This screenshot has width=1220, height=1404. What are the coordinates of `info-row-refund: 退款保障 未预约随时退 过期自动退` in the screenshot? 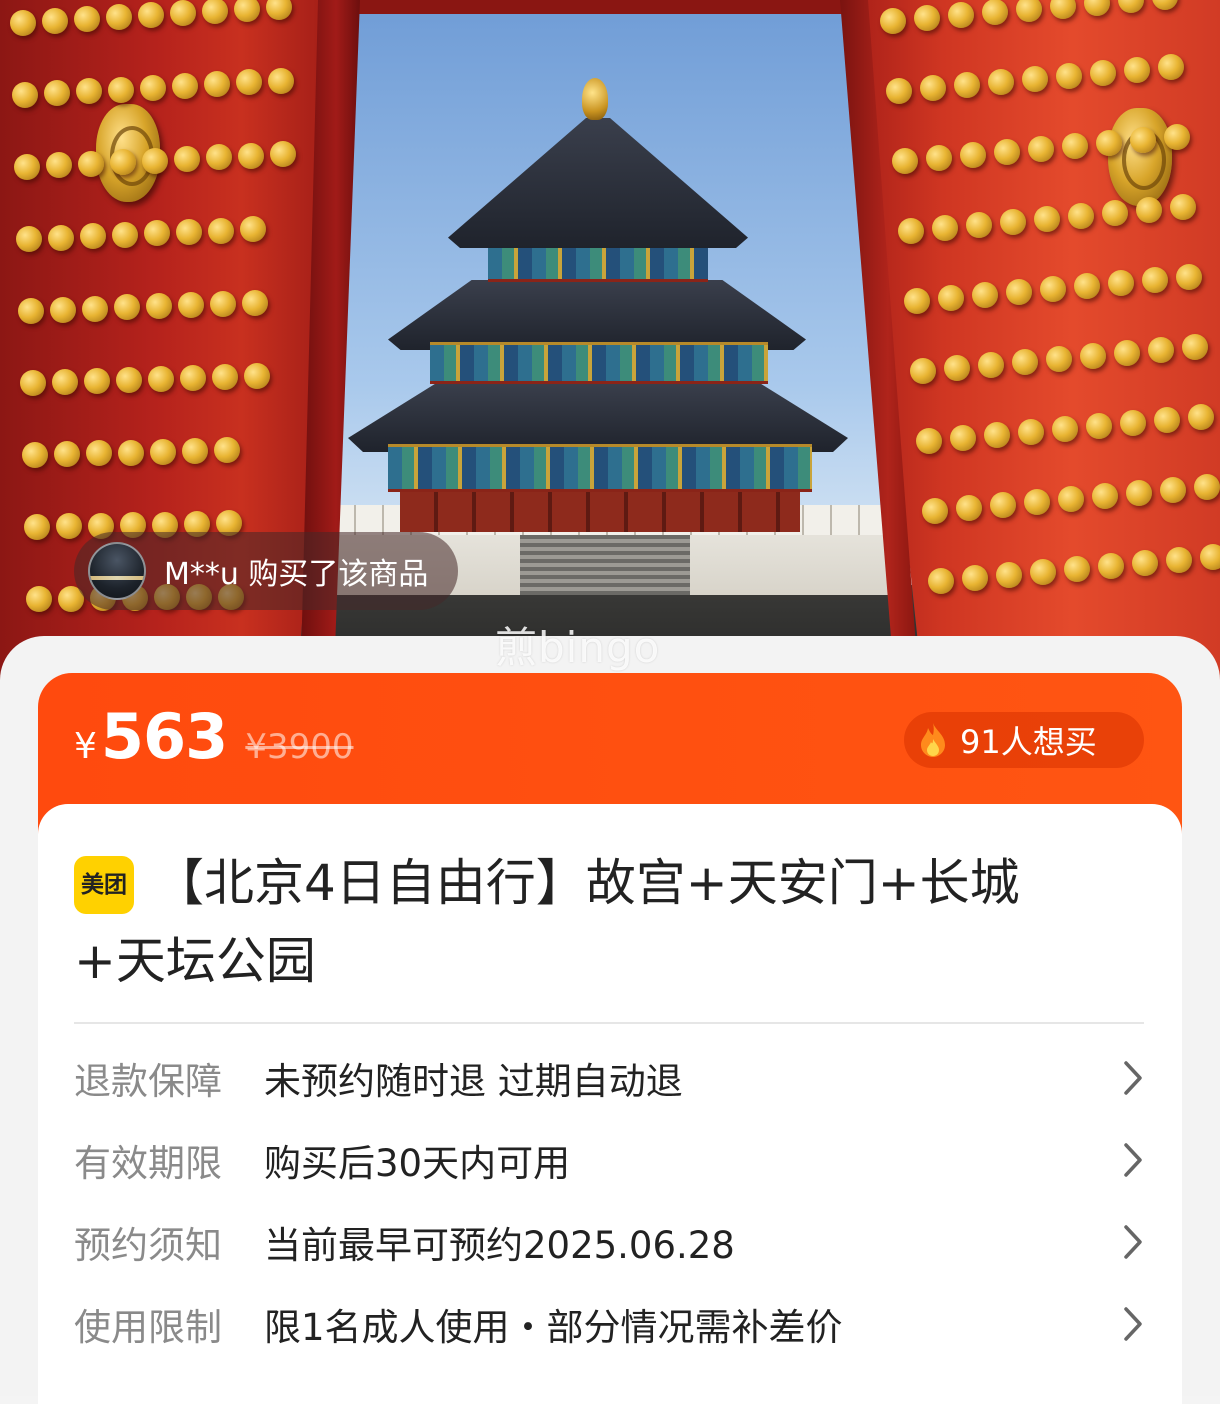 It's located at (609, 1078).